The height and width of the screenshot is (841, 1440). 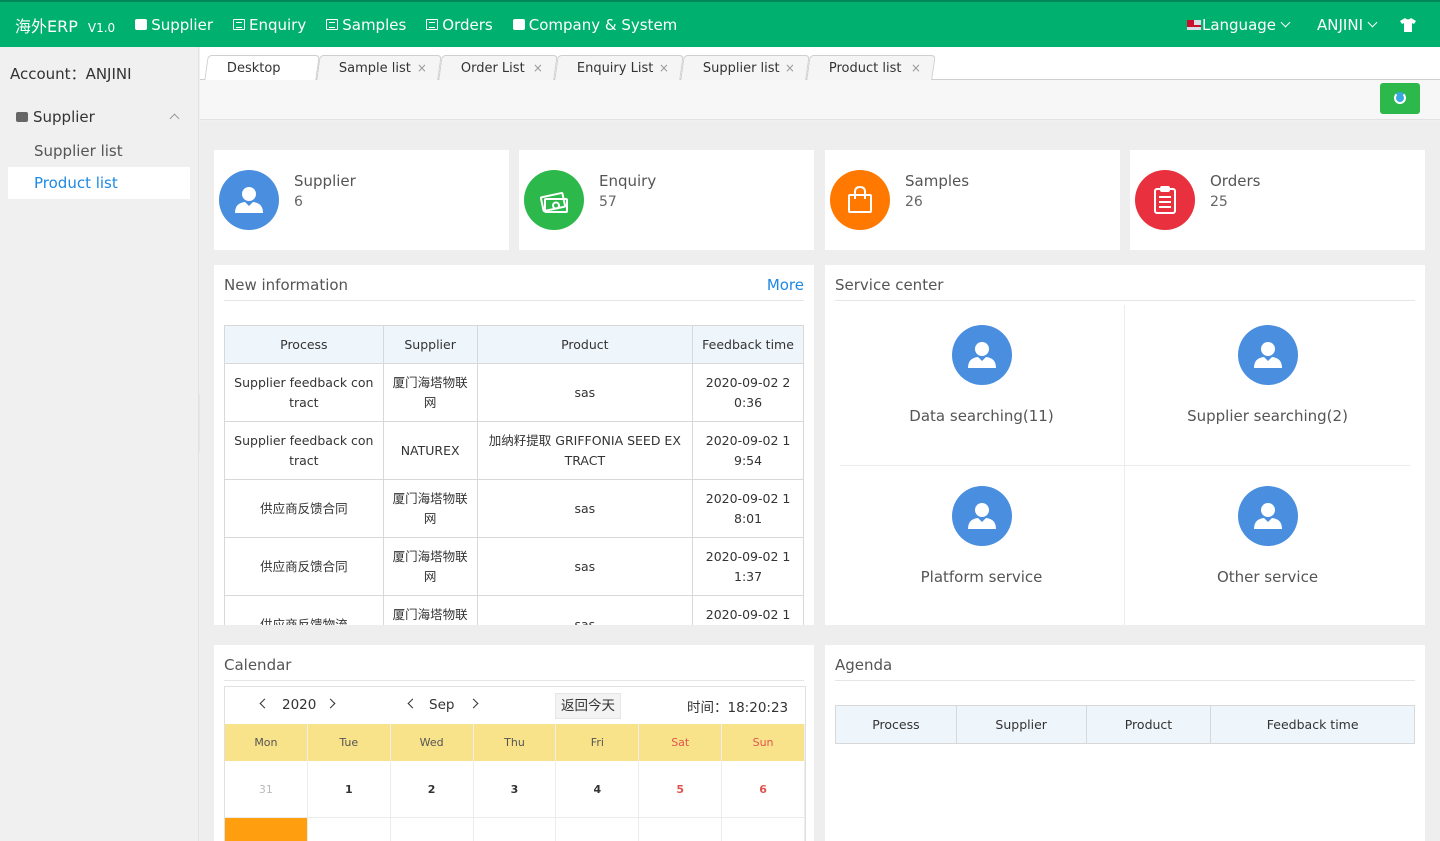 I want to click on person-icon, so click(x=1267, y=355).